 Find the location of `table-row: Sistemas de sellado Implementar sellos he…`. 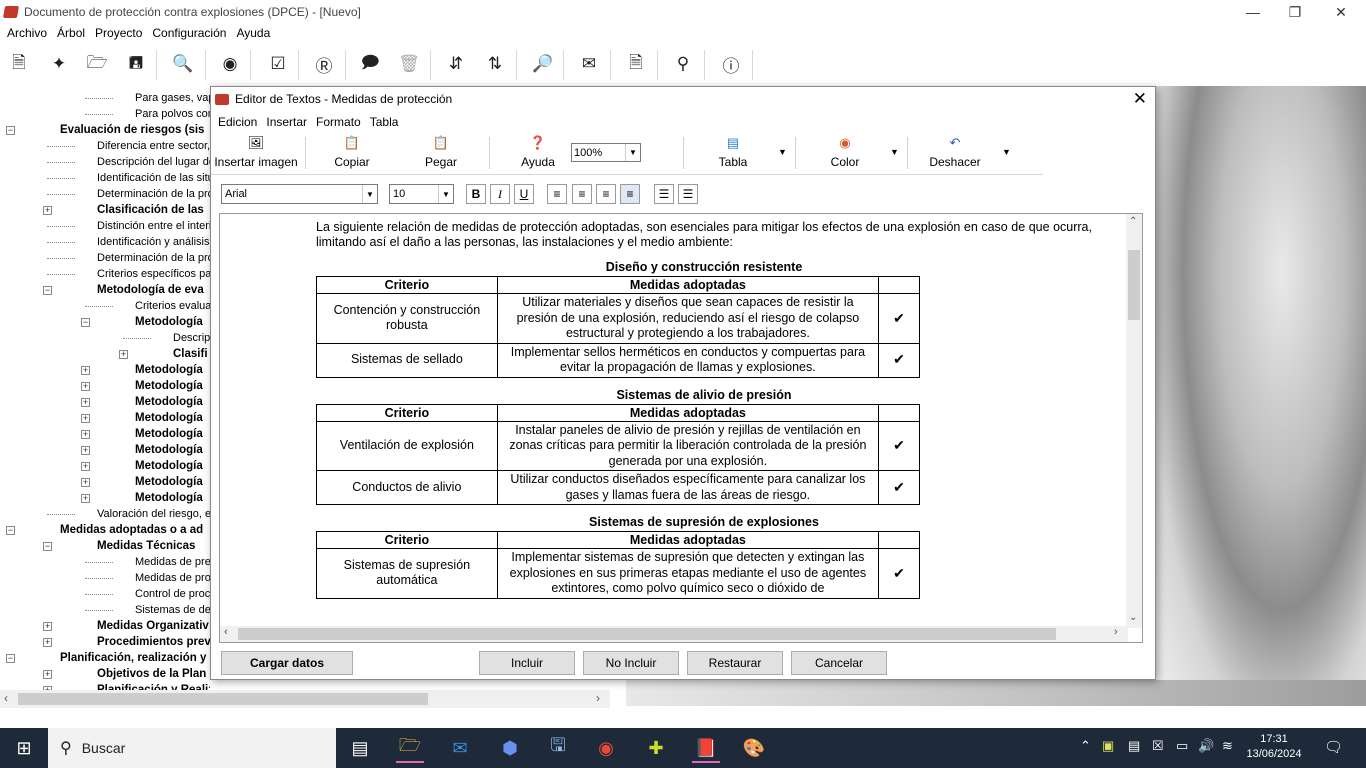

table-row: Sistemas de sellado Implementar sellos he… is located at coordinates (618, 360).